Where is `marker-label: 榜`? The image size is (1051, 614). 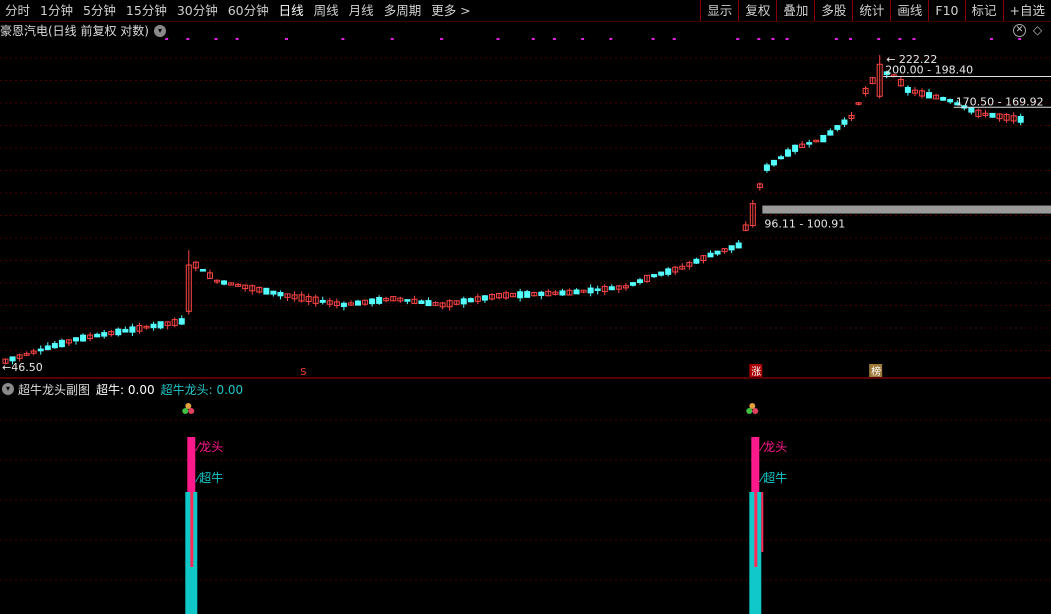 marker-label: 榜 is located at coordinates (876, 371).